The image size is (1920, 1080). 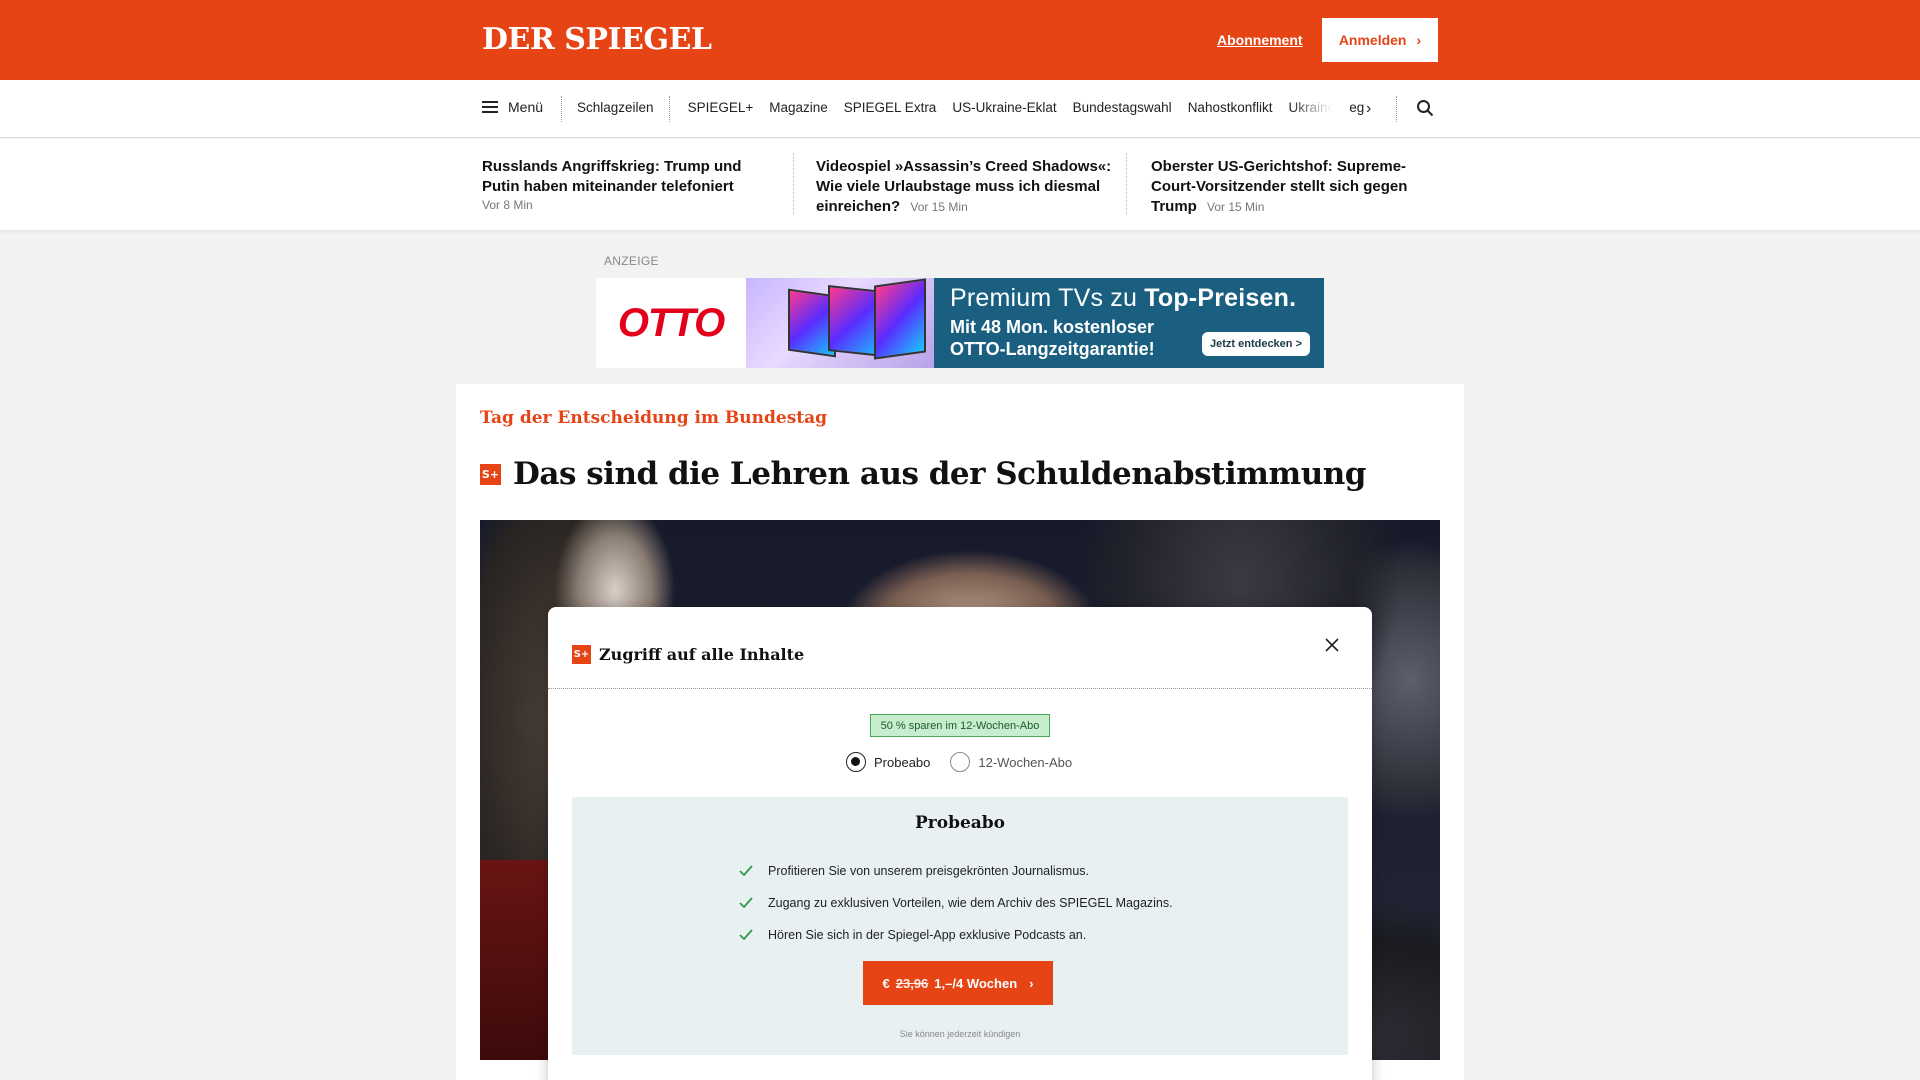 I want to click on subscribe-button: € 23,96 1,–/4 Wochen ›, so click(x=958, y=983).